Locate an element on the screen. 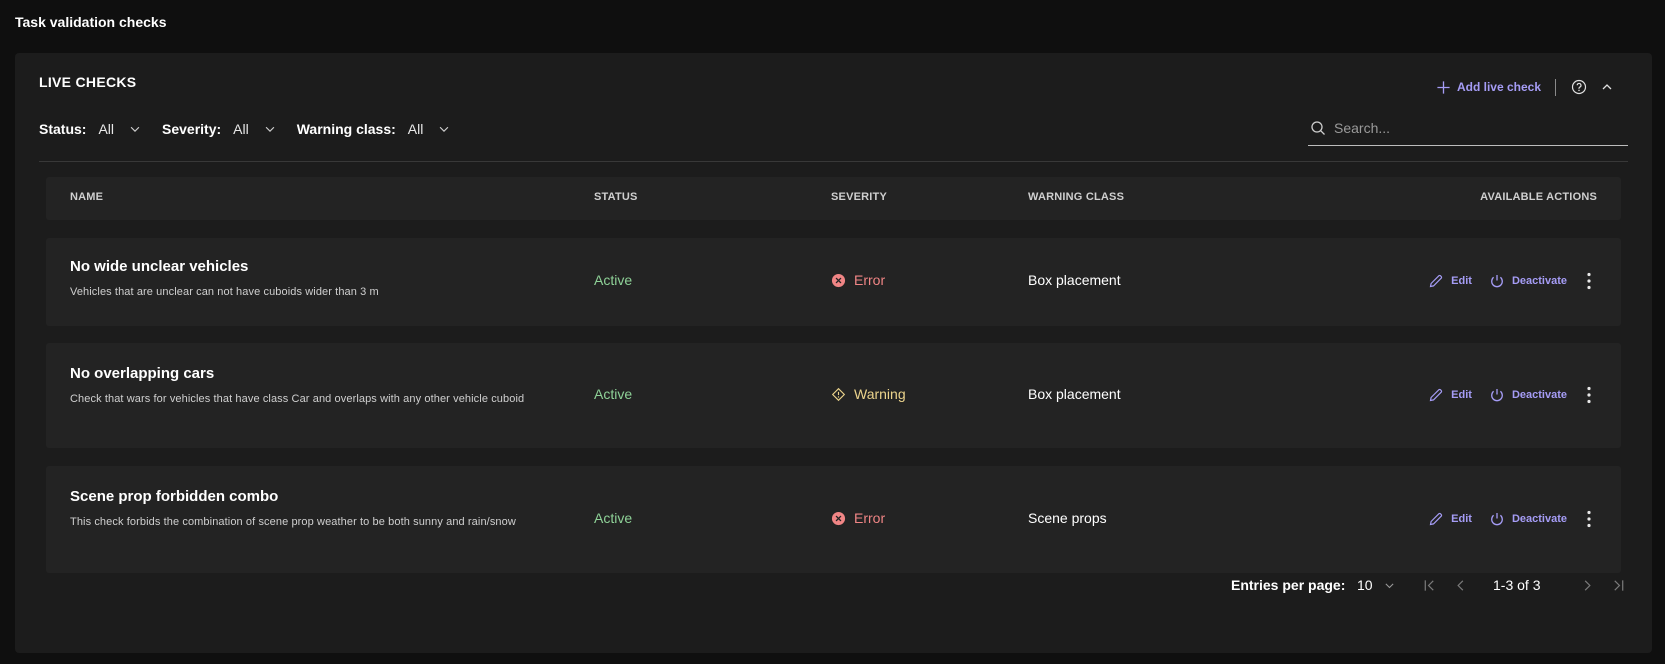 Image resolution: width=1665 pixels, height=664 pixels. status-filter-value: All is located at coordinates (106, 129).